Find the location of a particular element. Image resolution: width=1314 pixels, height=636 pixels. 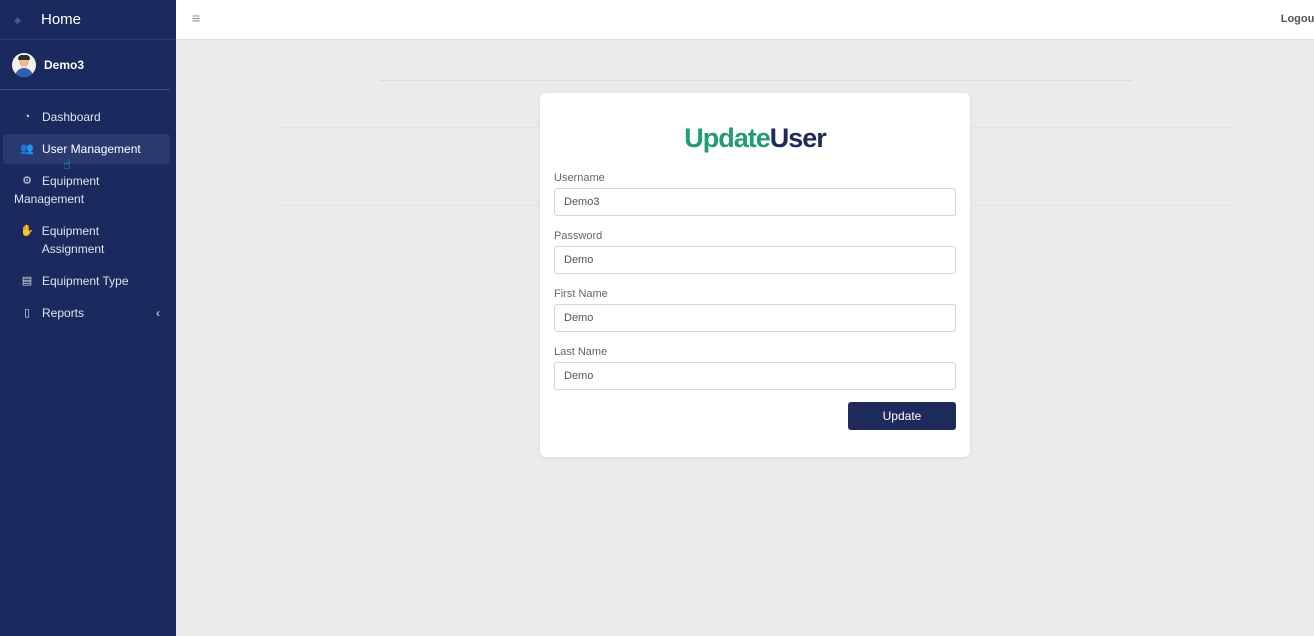

brand-text: Home is located at coordinates (61, 19).